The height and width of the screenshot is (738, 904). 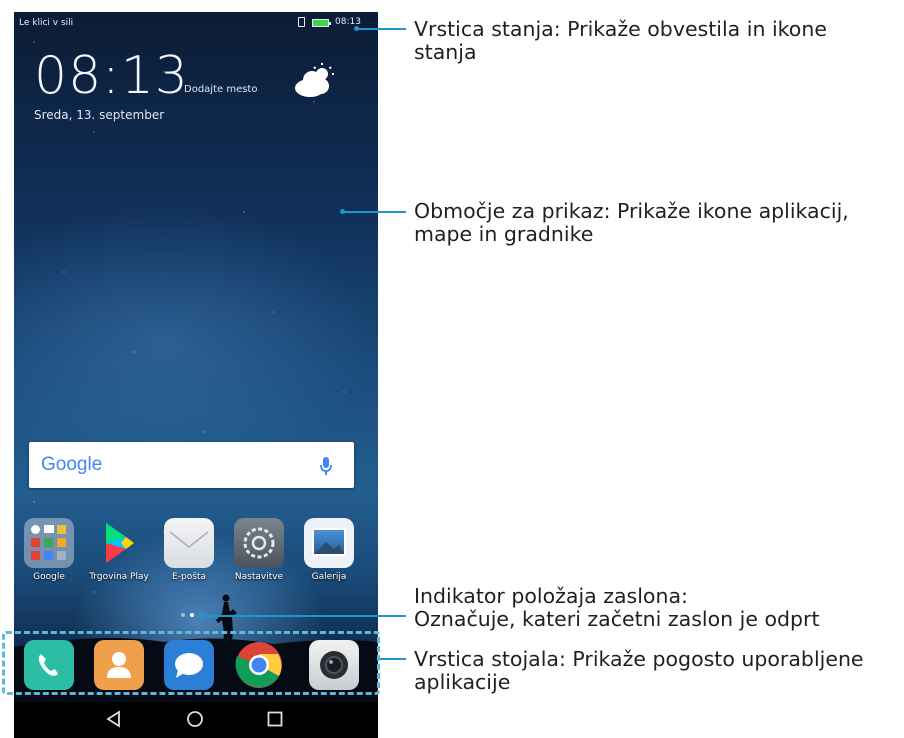 I want to click on recents-icon, so click(x=275, y=719).